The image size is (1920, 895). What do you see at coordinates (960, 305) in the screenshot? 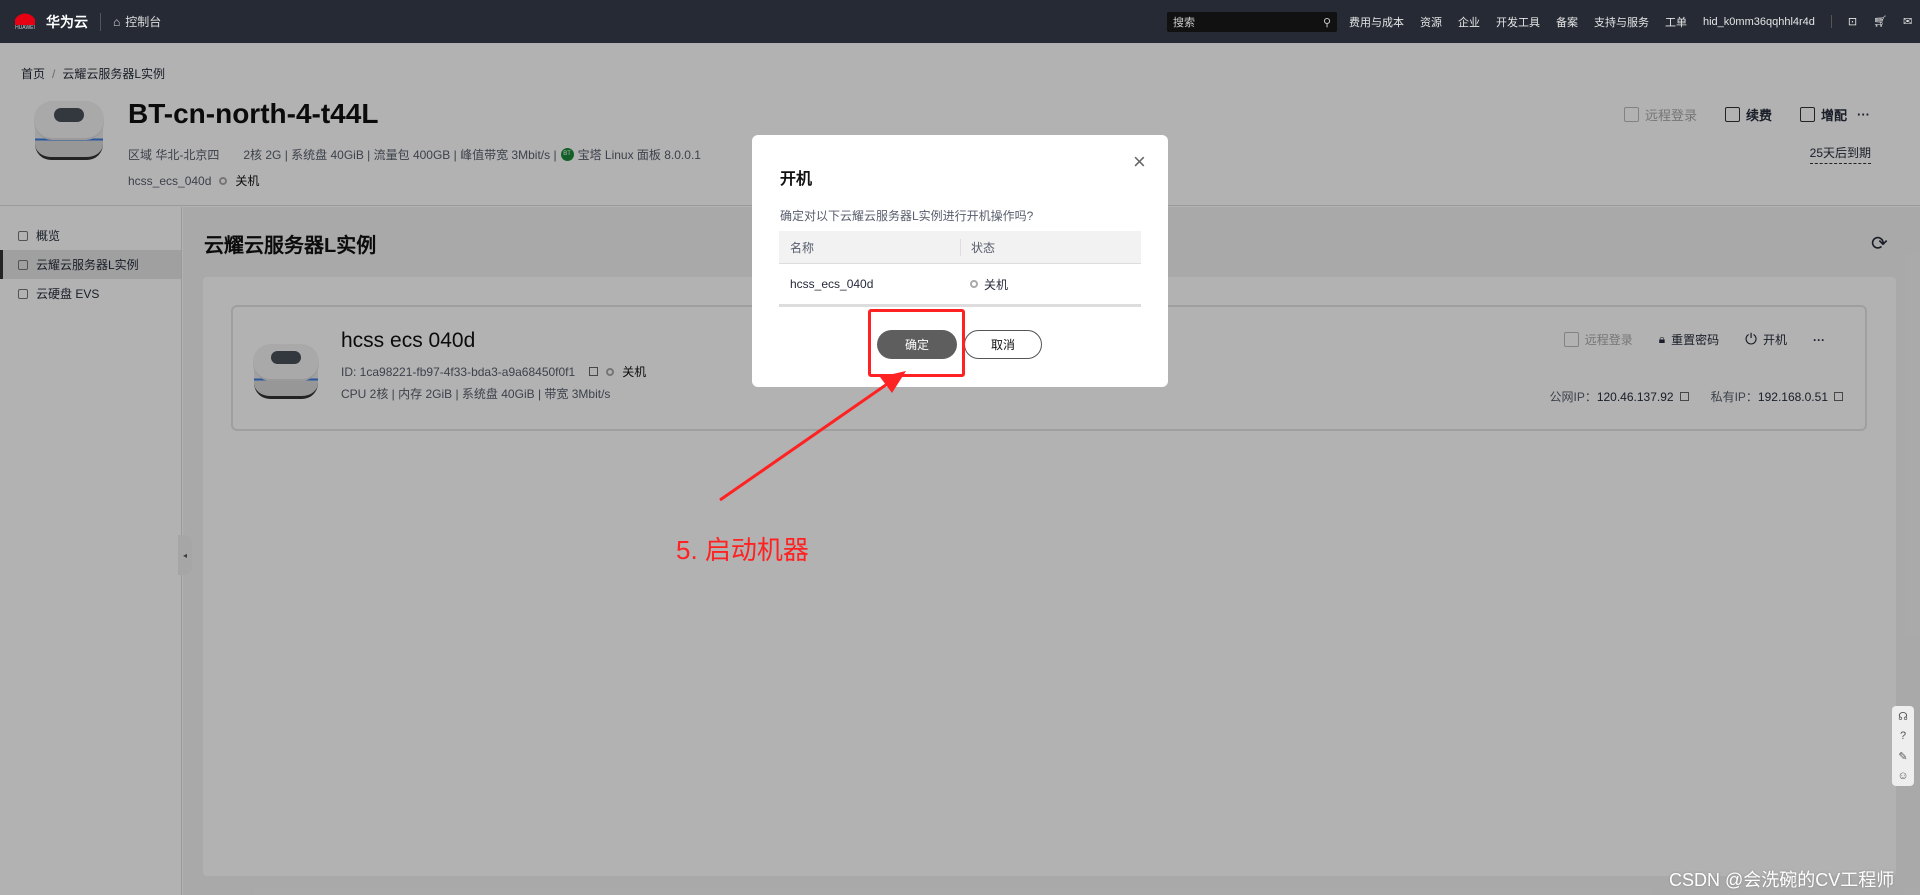
I see `horizontal-scrollbar` at bounding box center [960, 305].